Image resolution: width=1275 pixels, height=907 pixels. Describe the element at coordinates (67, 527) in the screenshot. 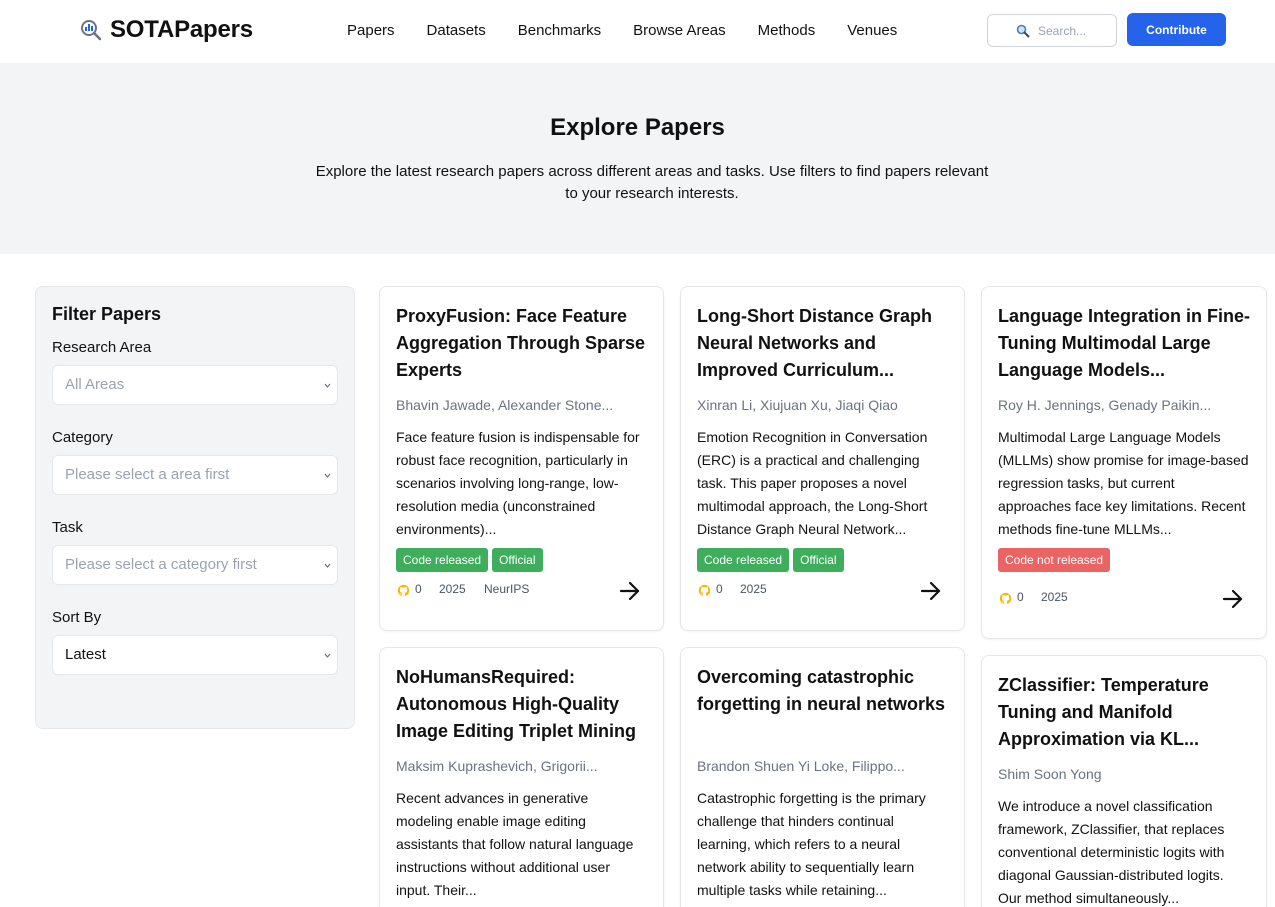

I see `task-label: Task` at that location.